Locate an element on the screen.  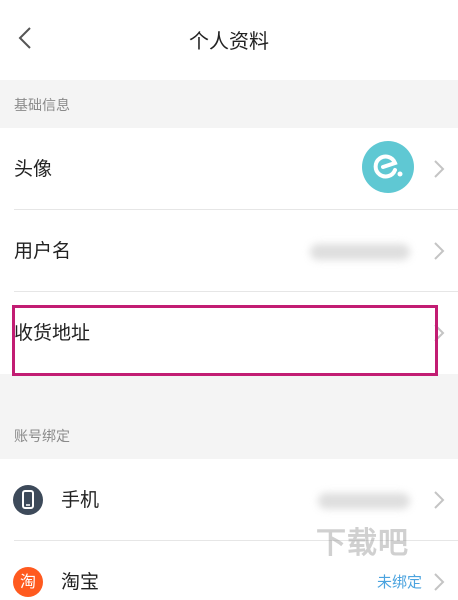
highlight-box-address is located at coordinates (225, 340).